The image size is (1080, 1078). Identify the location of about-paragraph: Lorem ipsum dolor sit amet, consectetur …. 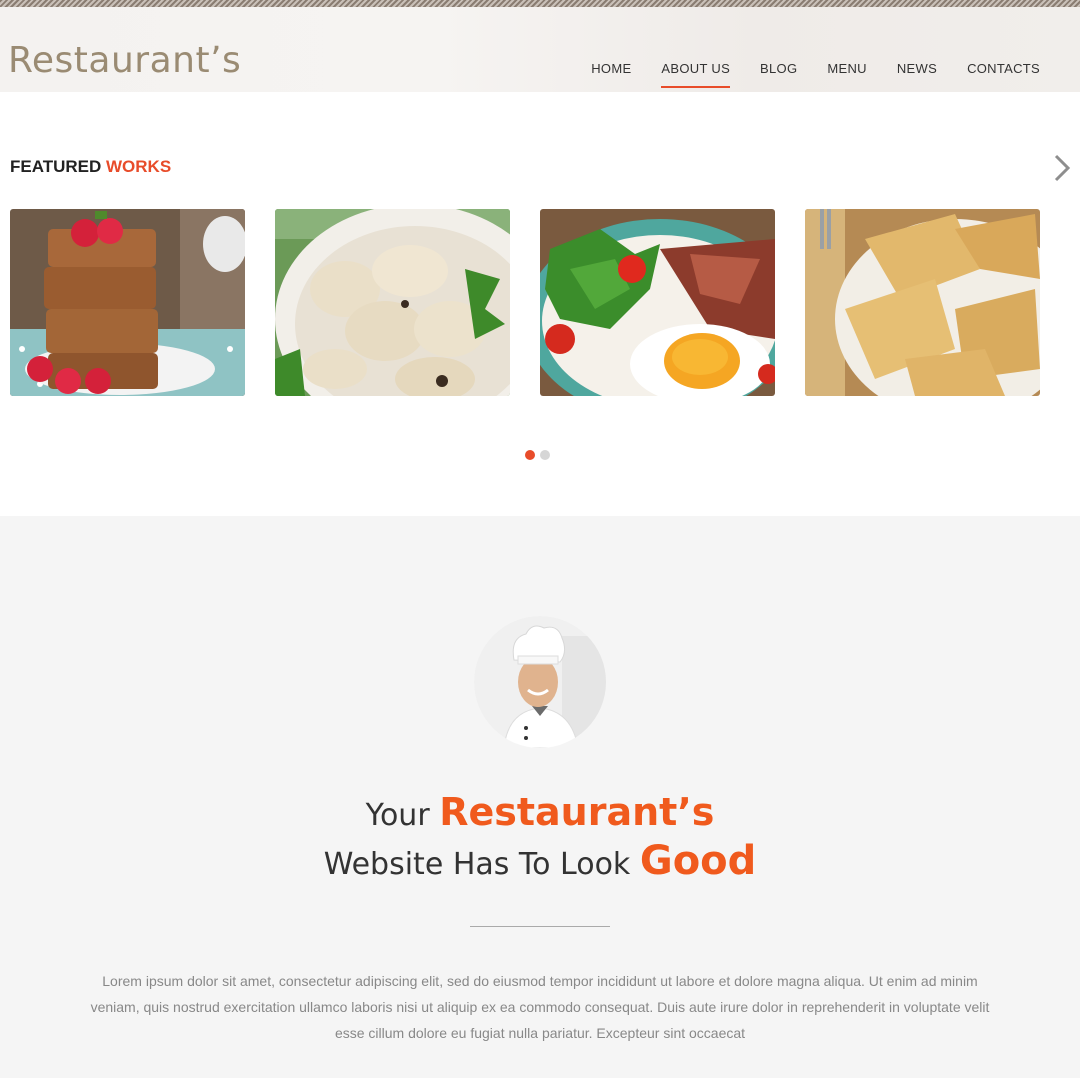
(540, 1007).